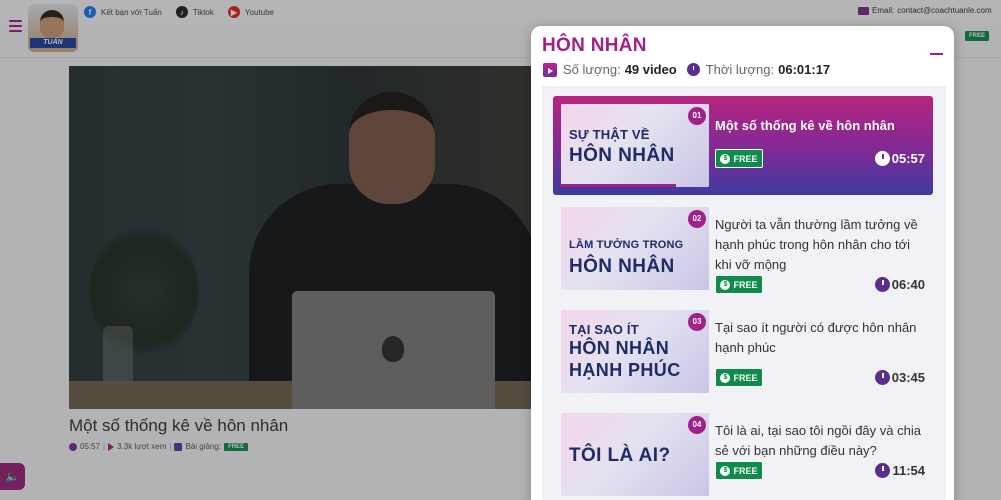  I want to click on playlist-stats: Số lượng: 49 video Thời lượng: 06:01:17, so click(691, 69).